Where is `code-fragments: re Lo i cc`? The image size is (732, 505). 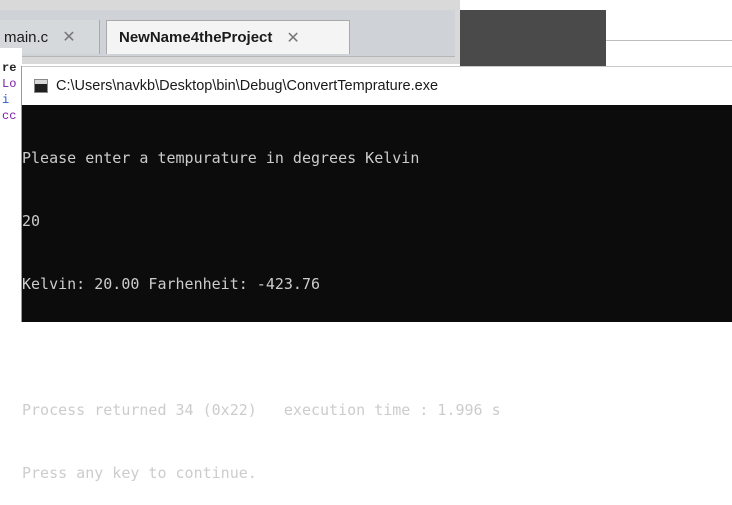
code-fragments: re Lo i cc is located at coordinates (9, 92).